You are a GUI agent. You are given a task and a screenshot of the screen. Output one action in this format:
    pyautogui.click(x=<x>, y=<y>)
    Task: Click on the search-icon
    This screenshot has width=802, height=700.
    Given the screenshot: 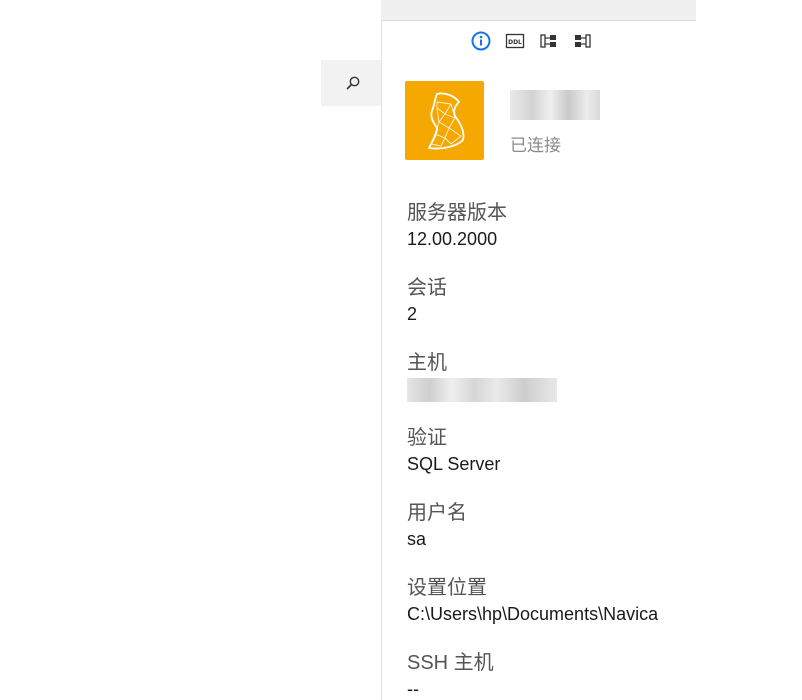 What is the action you would take?
    pyautogui.click(x=353, y=83)
    